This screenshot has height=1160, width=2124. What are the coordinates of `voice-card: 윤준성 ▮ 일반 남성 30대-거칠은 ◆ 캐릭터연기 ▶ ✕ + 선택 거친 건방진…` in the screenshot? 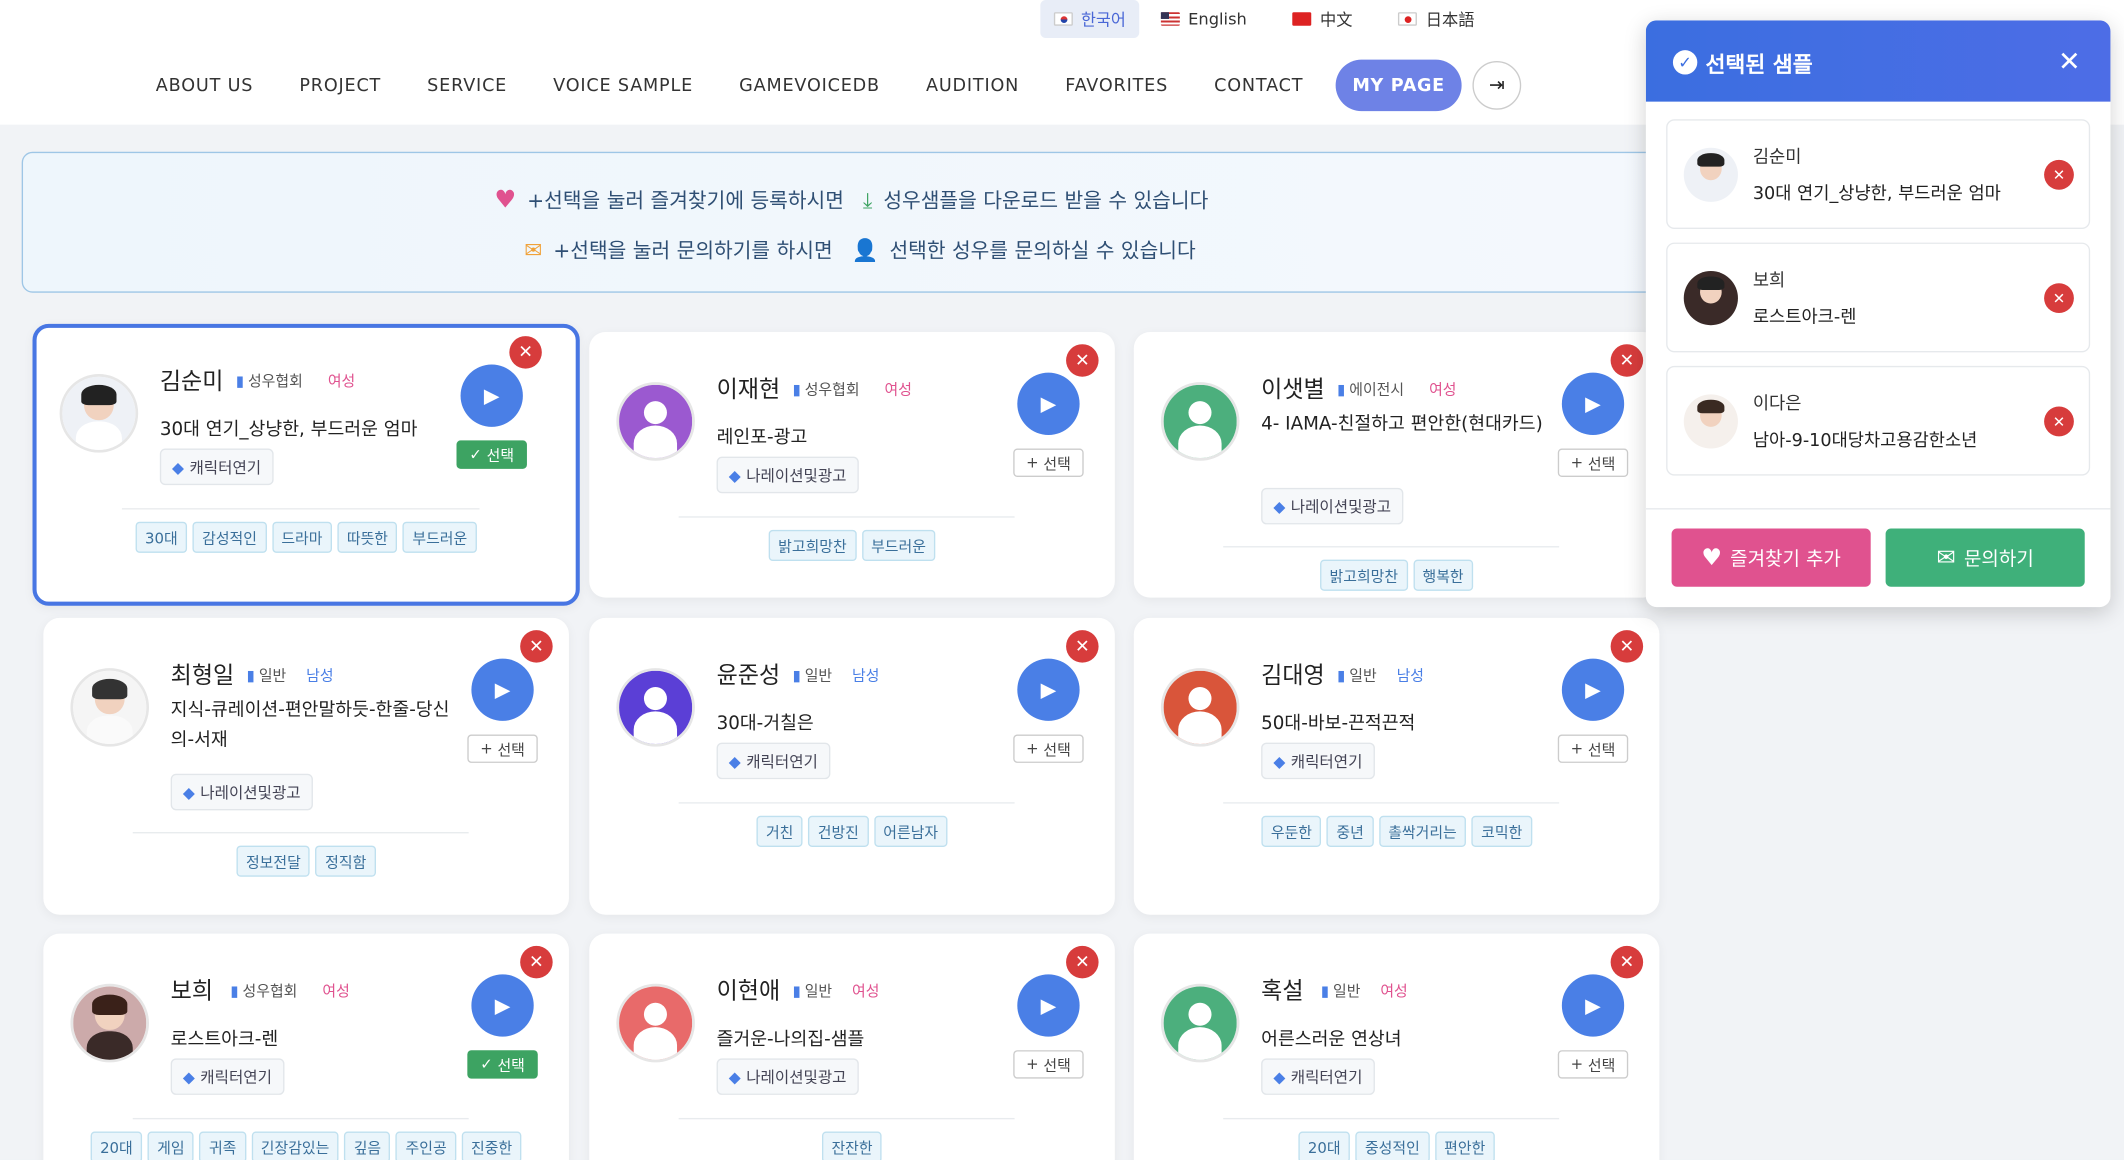 It's located at (852, 766).